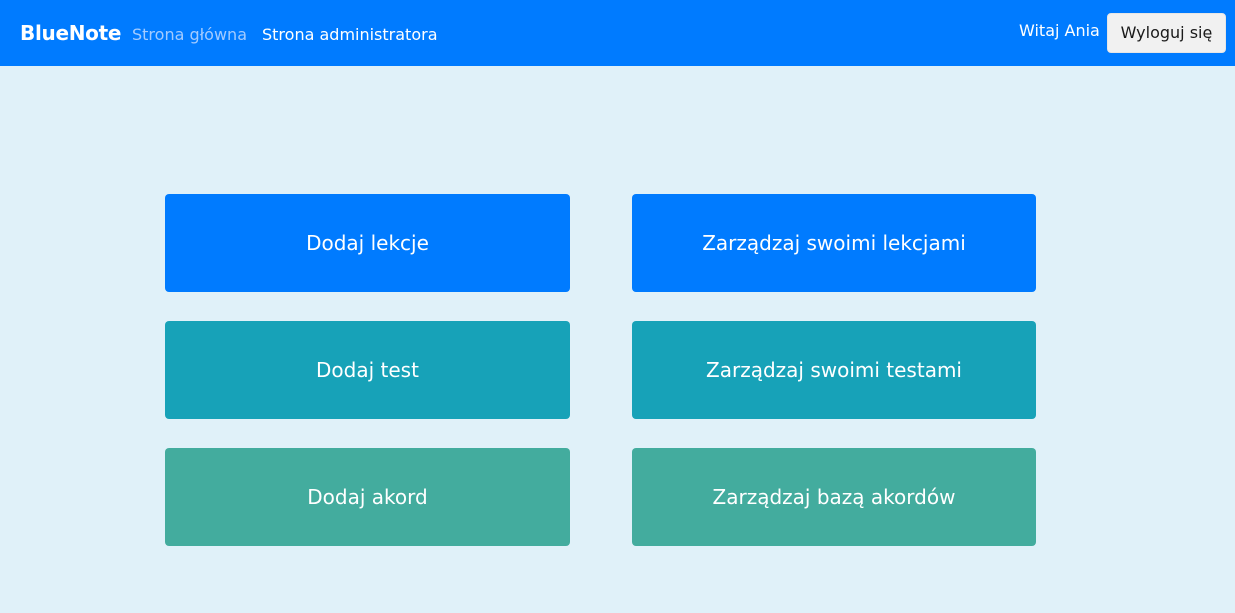 The image size is (1235, 613). What do you see at coordinates (367, 243) in the screenshot?
I see `add-lesson-button: Dodaj lekcje` at bounding box center [367, 243].